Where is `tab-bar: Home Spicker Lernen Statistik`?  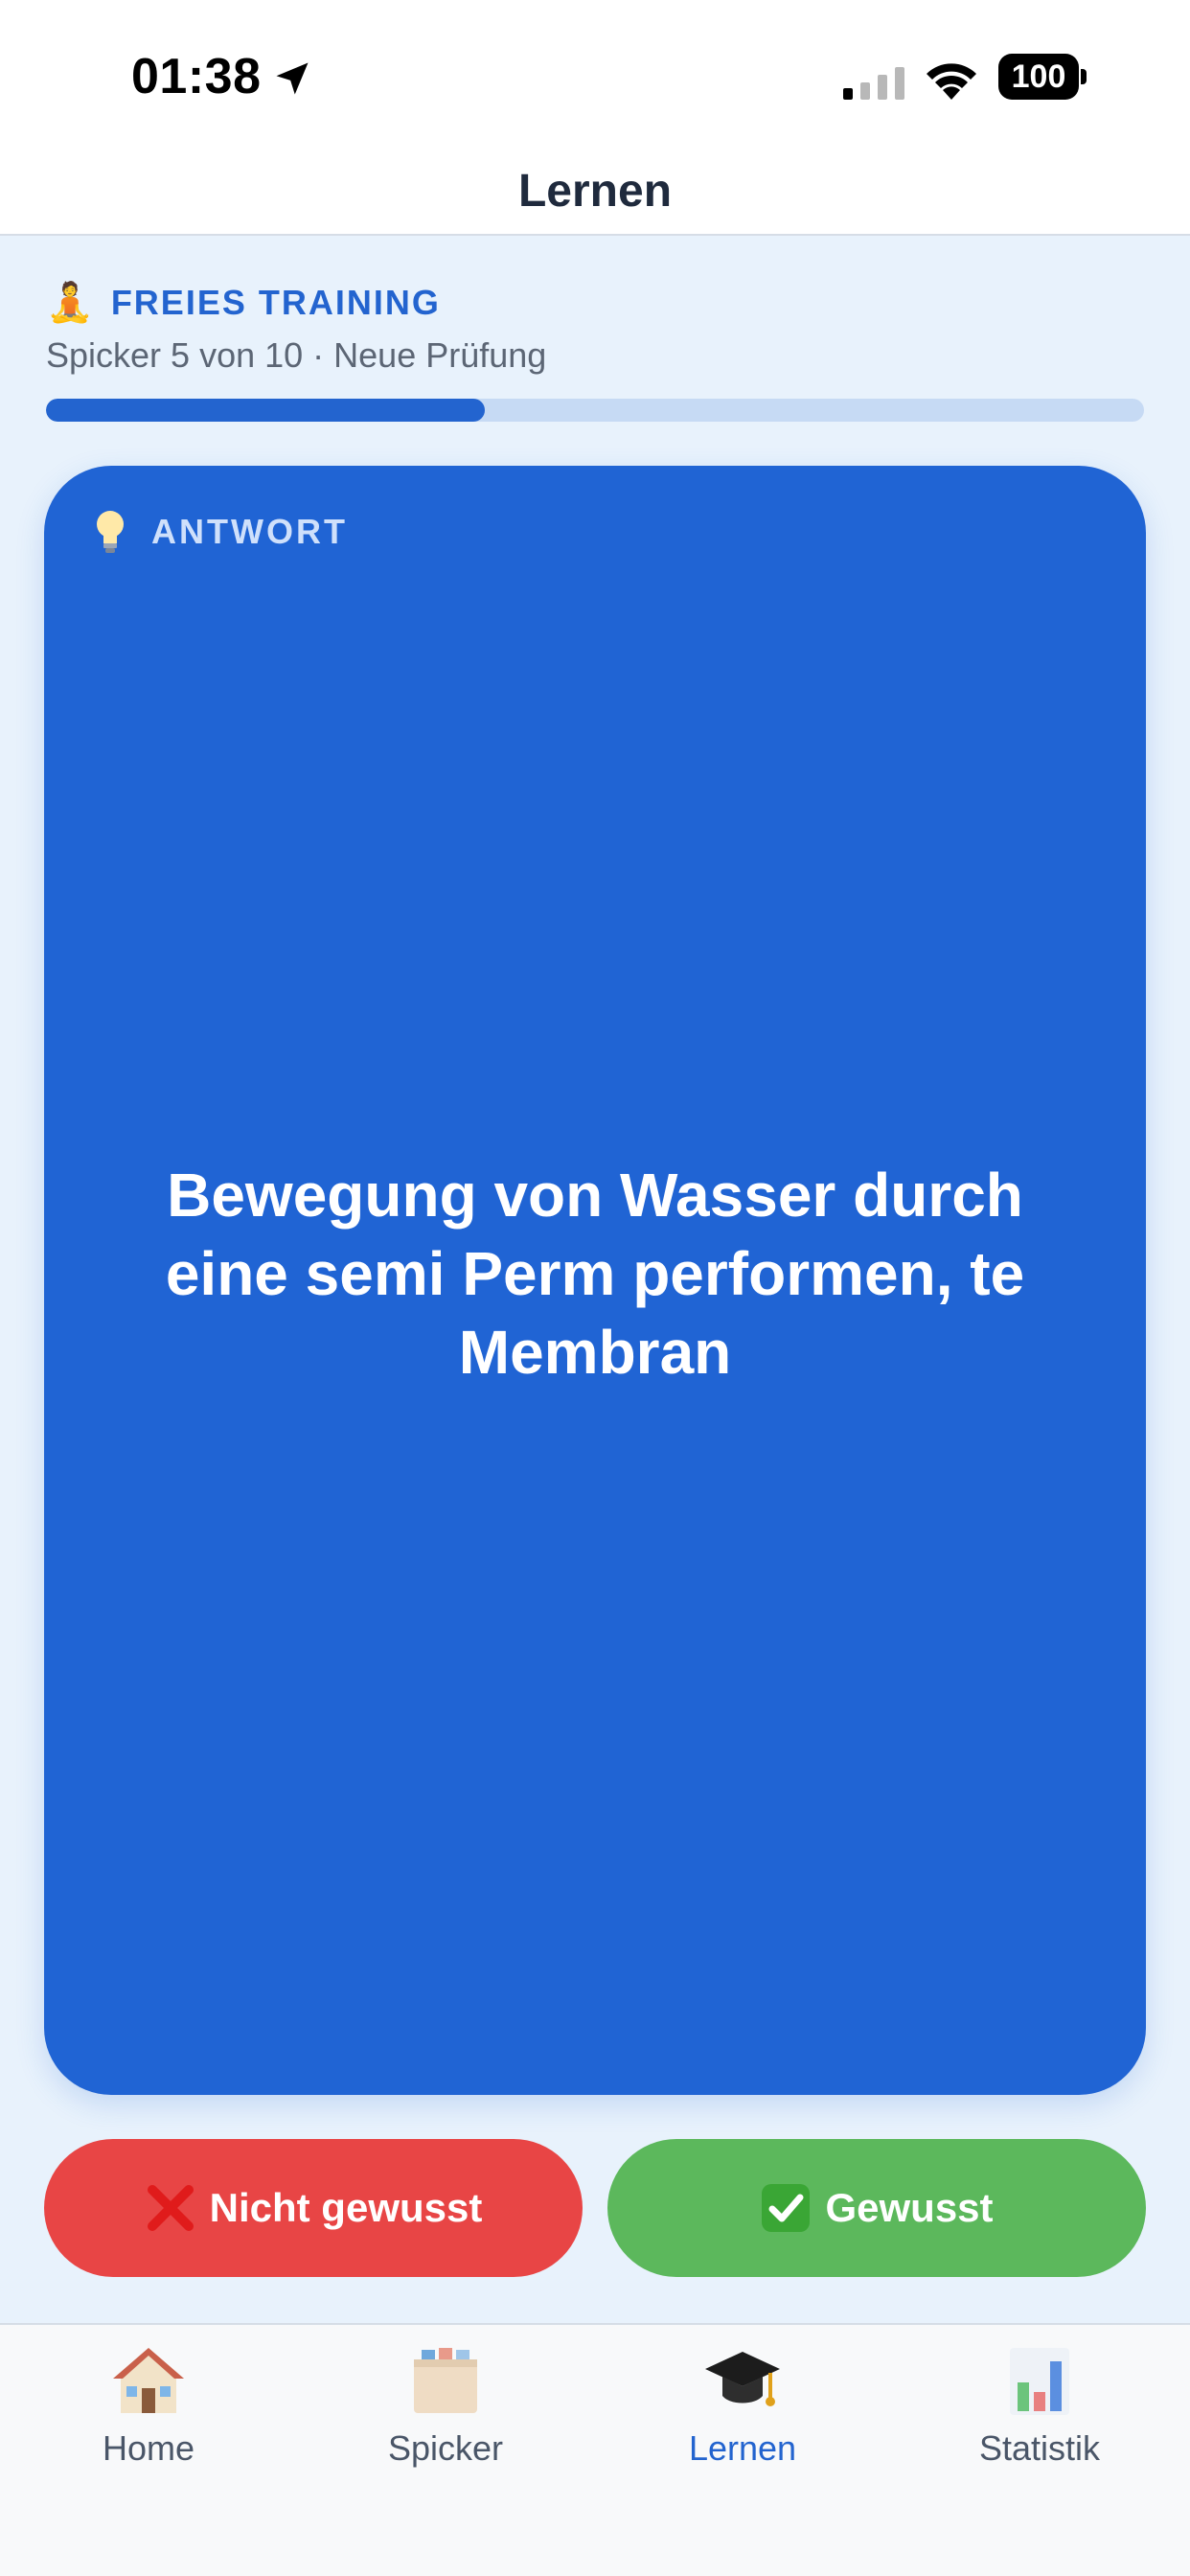
tab-bar: Home Spicker Lernen Statistik is located at coordinates (595, 2449).